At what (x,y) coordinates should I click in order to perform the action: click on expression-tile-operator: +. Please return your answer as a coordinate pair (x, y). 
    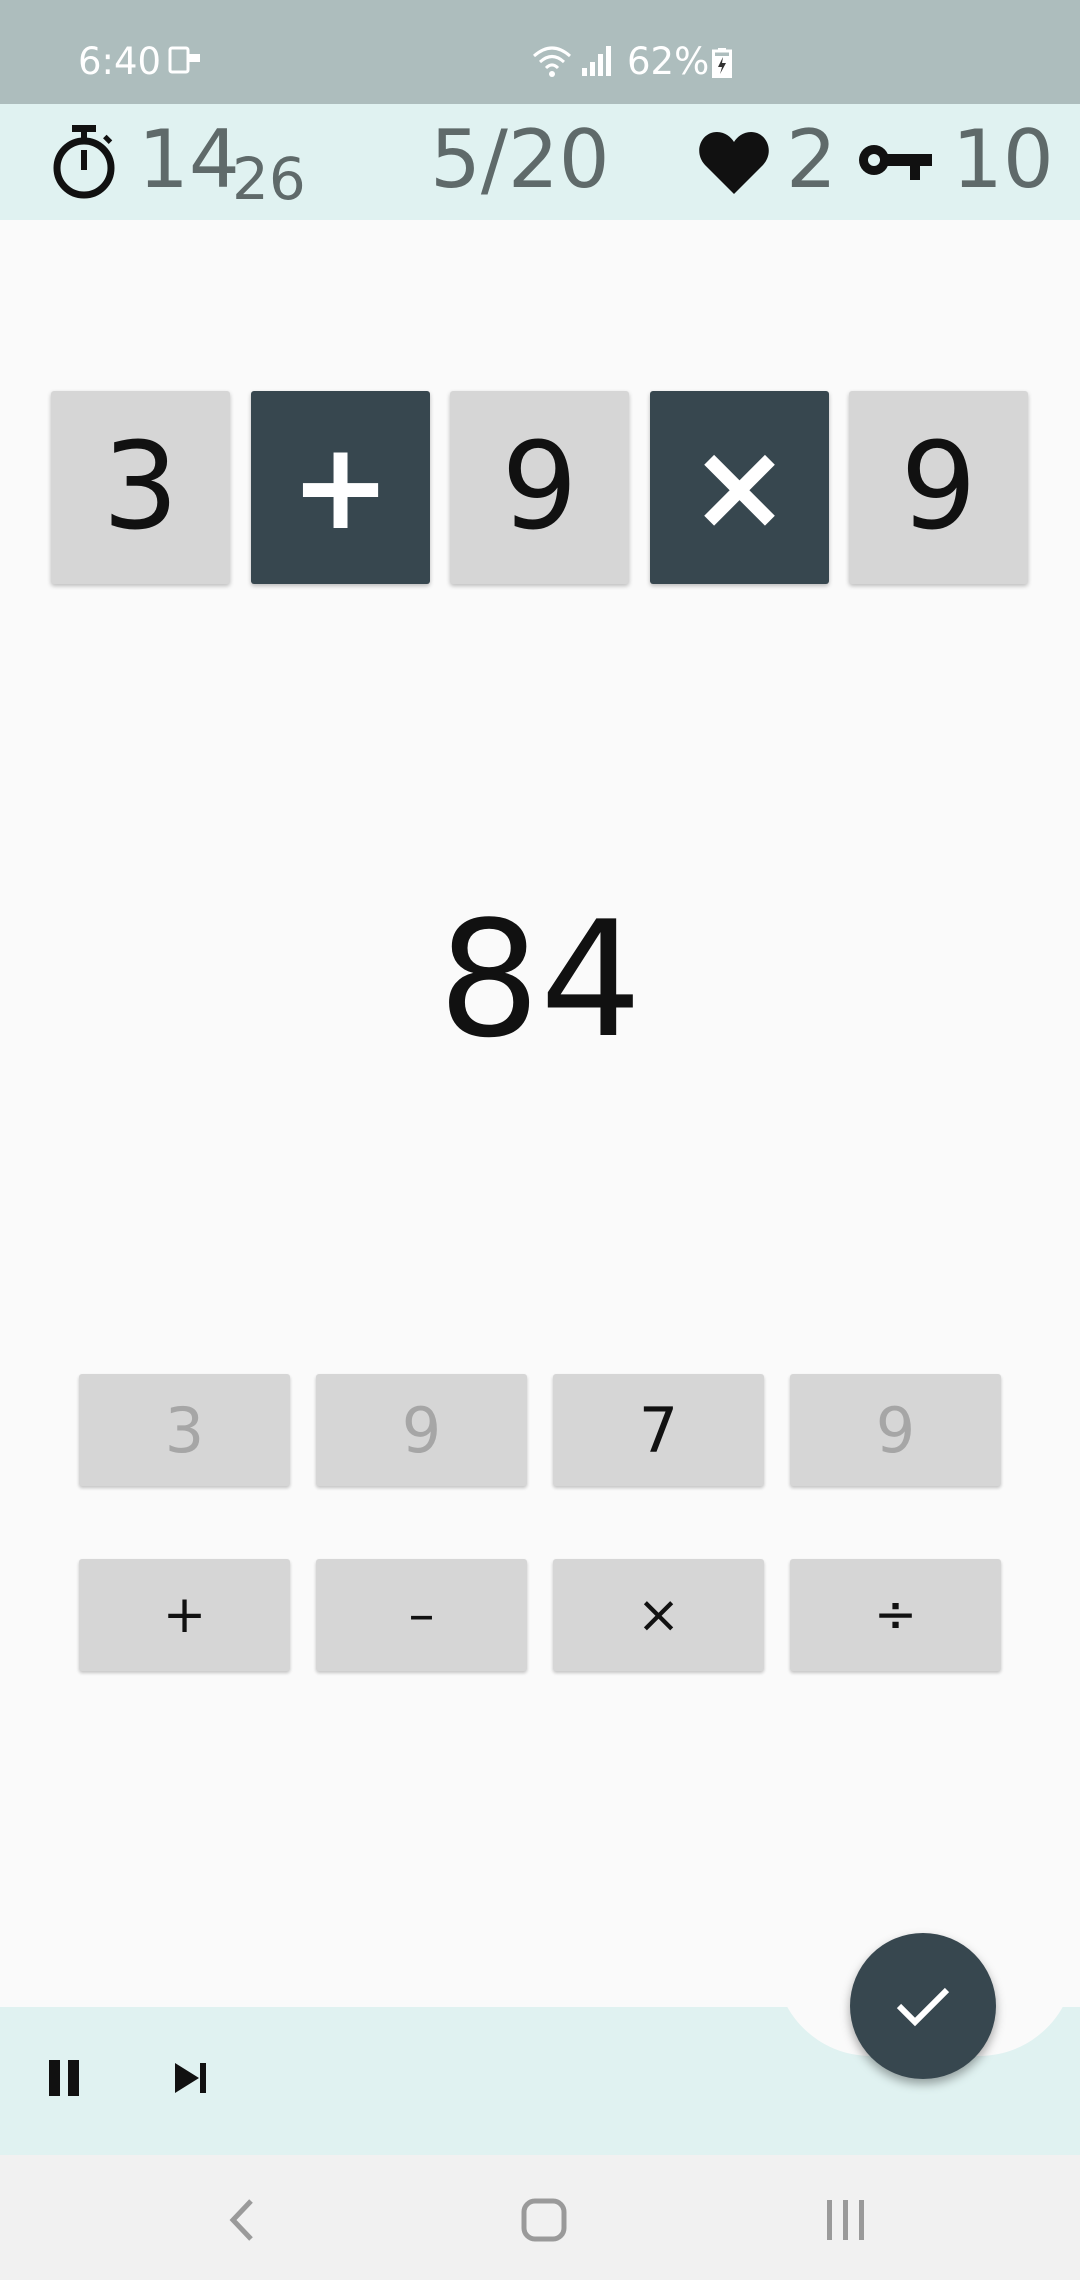
    Looking at the image, I should click on (340, 487).